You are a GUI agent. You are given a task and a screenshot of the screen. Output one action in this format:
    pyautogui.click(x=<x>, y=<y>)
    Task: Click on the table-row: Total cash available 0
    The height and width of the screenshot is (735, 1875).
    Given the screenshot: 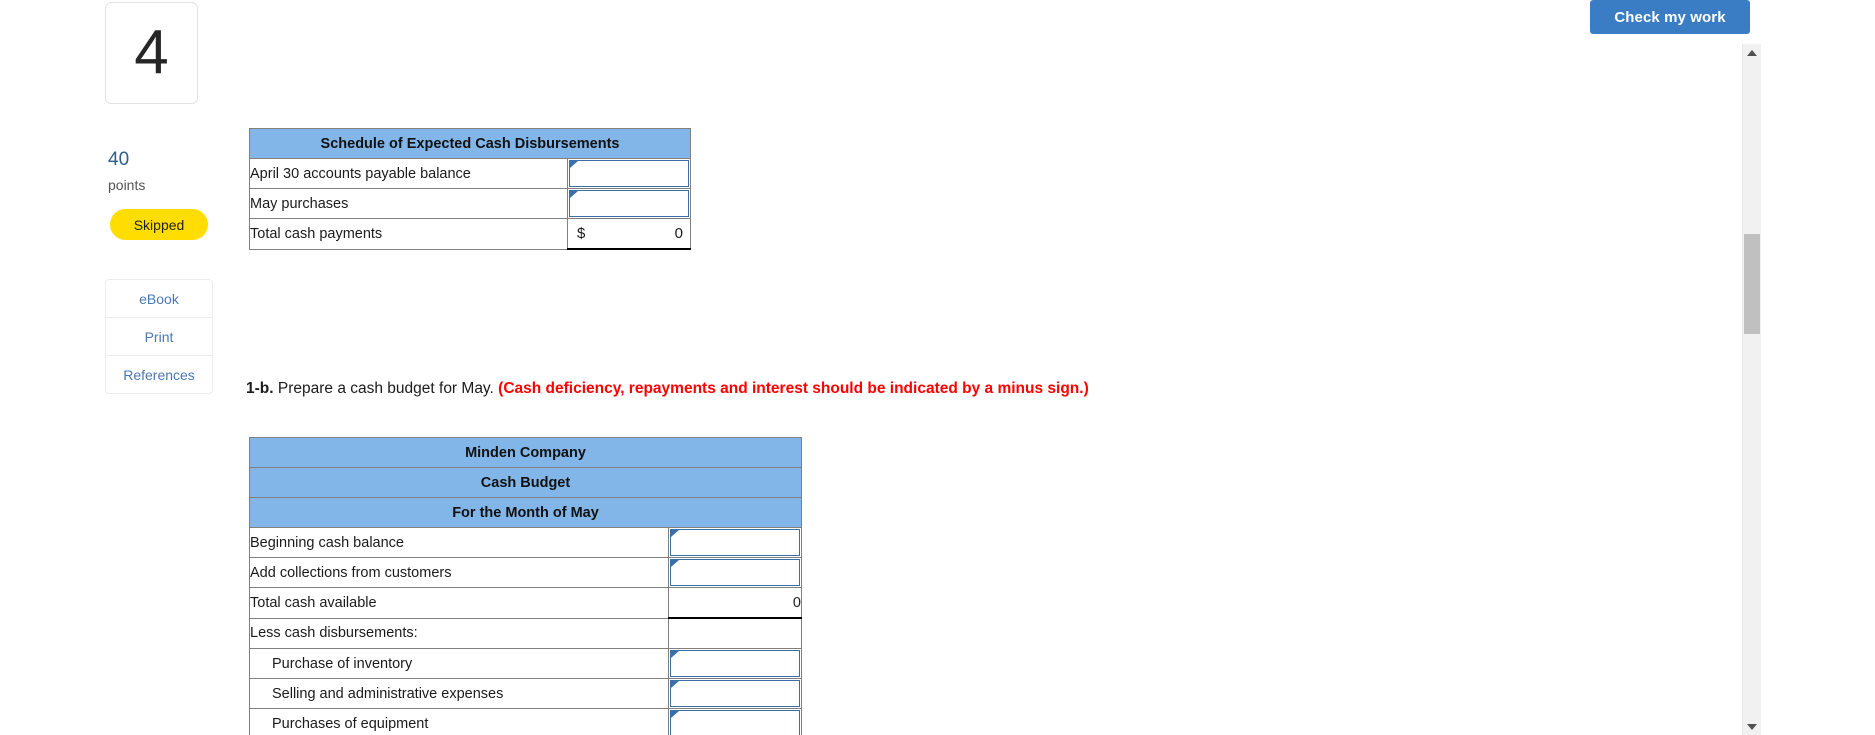 What is the action you would take?
    pyautogui.click(x=525, y=603)
    